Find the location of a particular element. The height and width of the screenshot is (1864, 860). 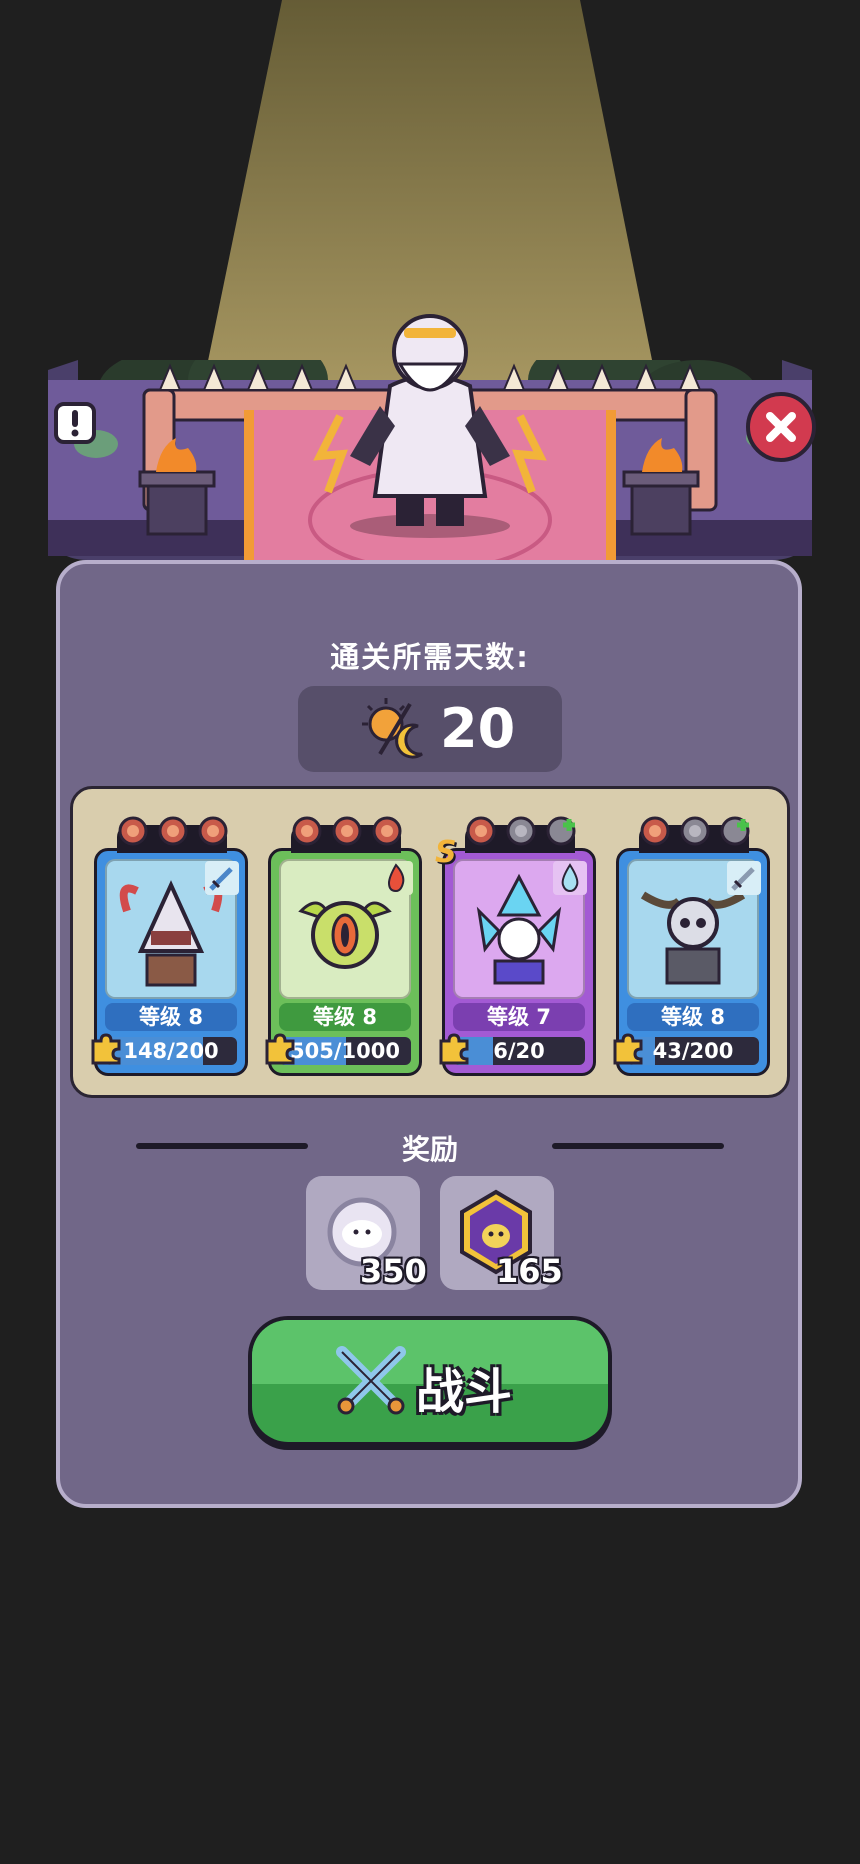

reward-amount: 350 is located at coordinates (393, 1271).